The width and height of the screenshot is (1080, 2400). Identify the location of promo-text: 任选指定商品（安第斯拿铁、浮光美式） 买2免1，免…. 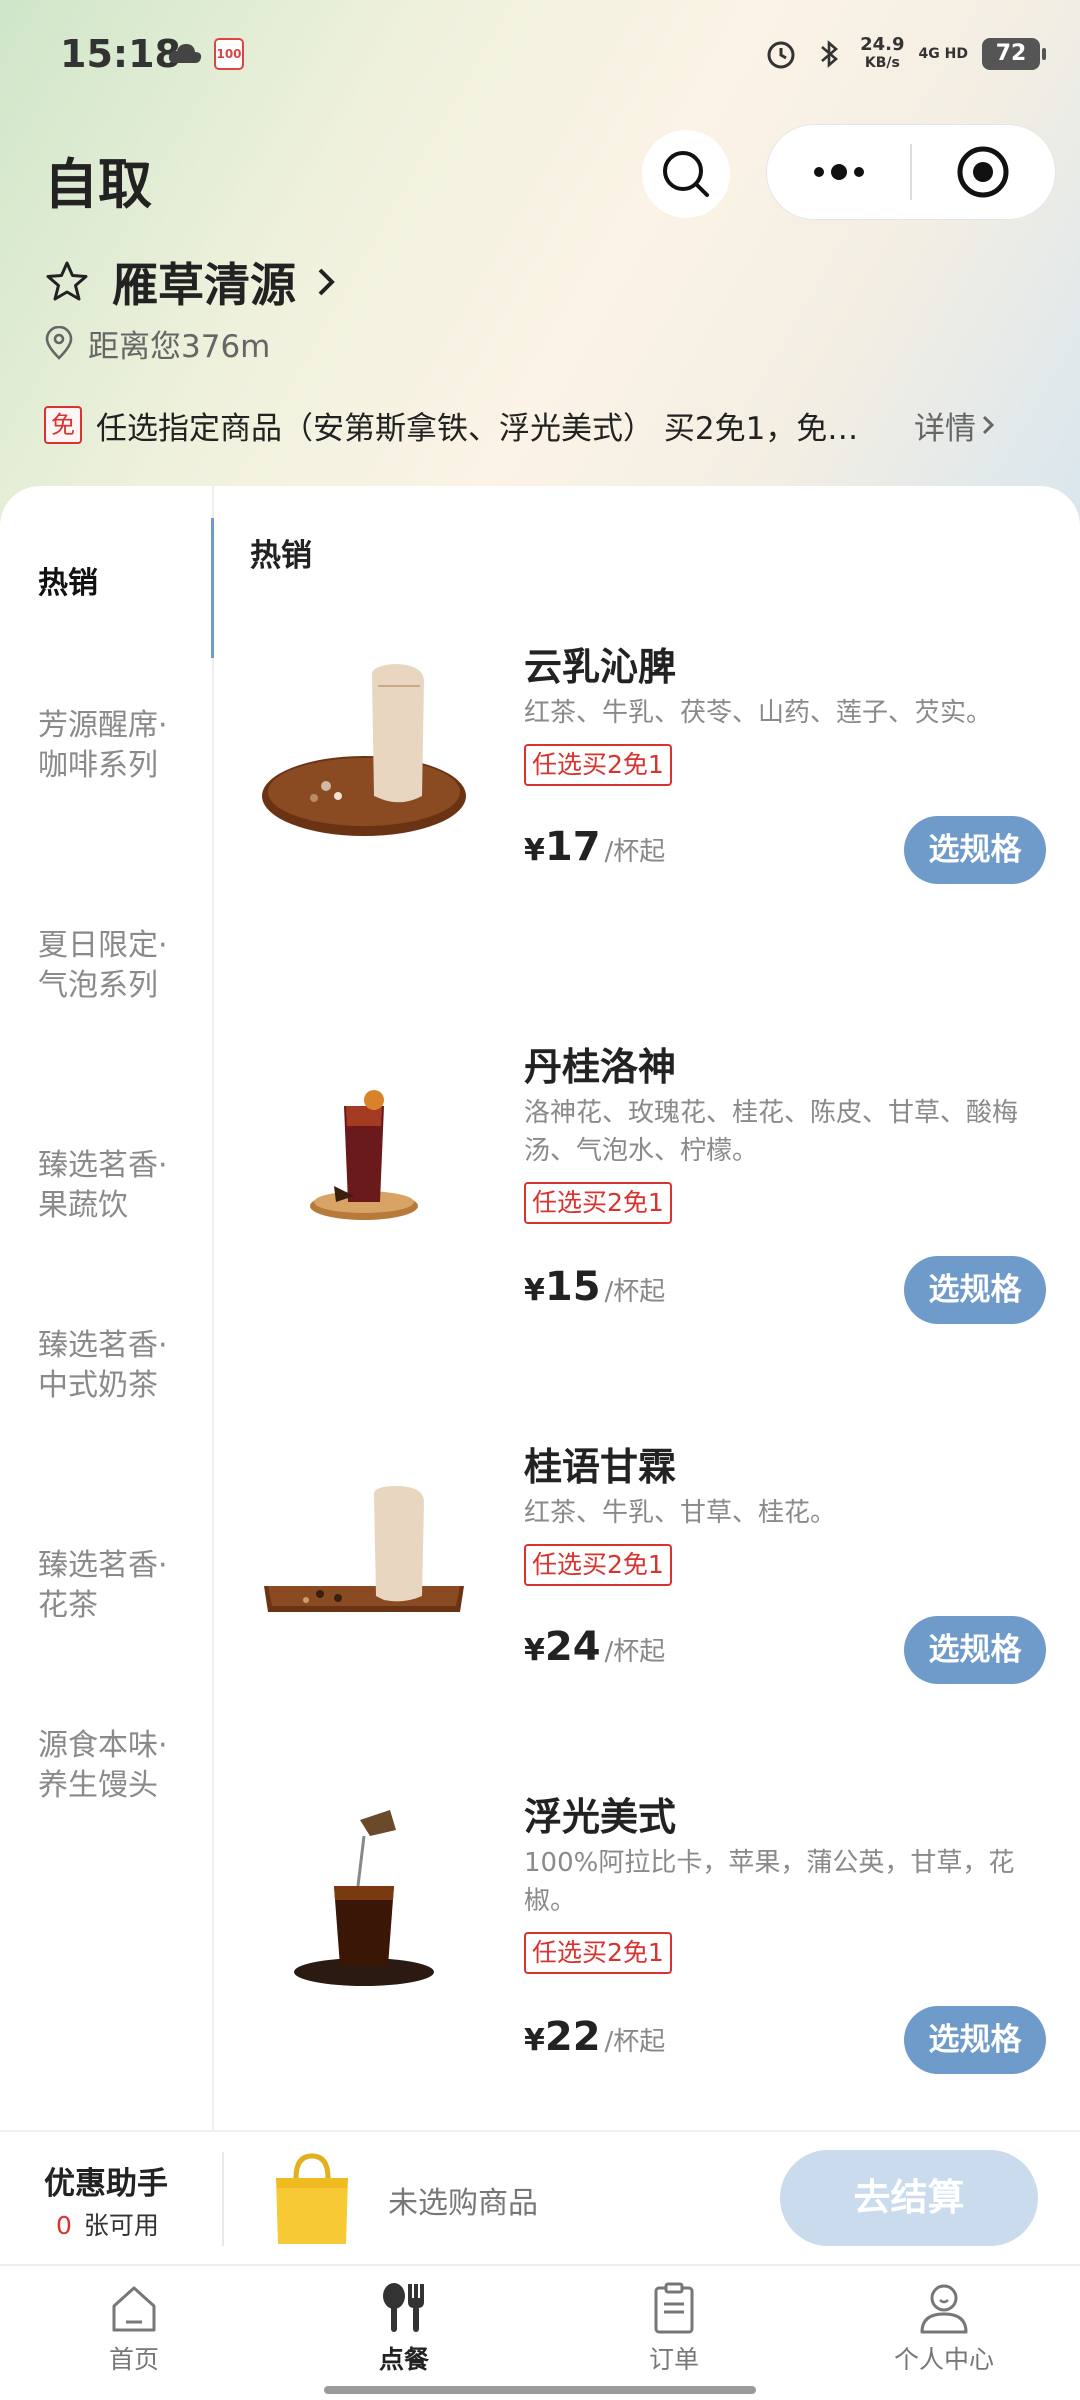
(477, 428).